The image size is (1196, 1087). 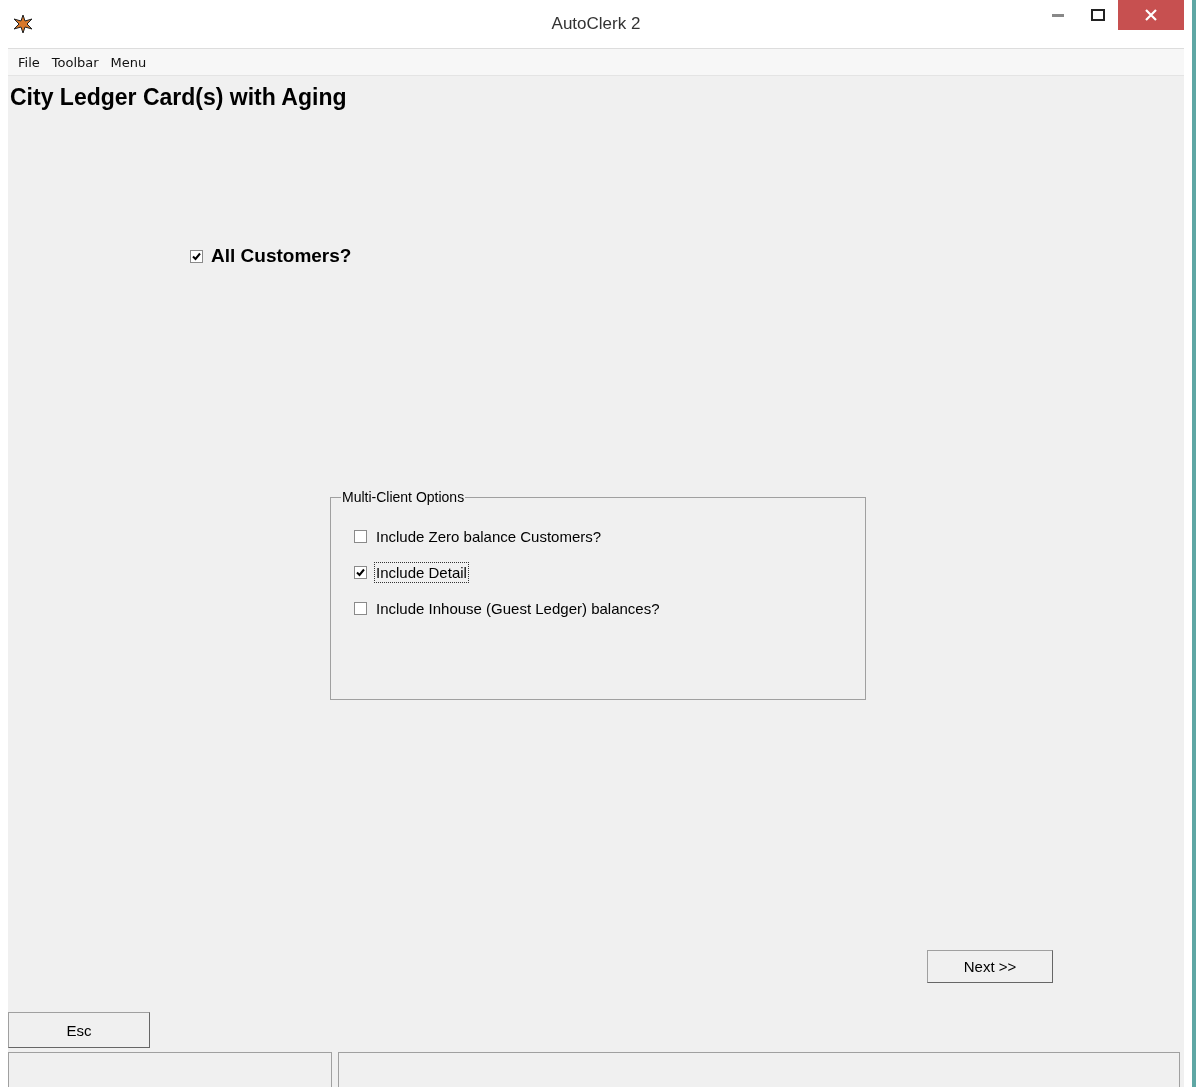 What do you see at coordinates (489, 536) in the screenshot?
I see `checkbox-label: Include Zero balance Customers?` at bounding box center [489, 536].